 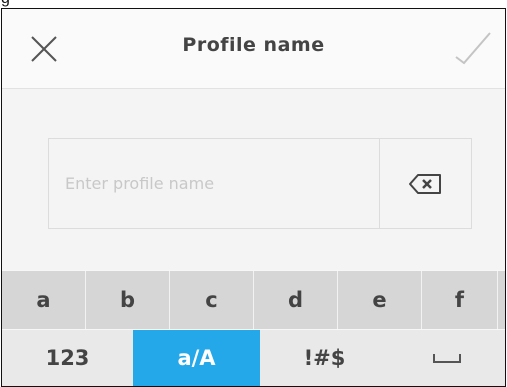 What do you see at coordinates (324, 358) in the screenshot?
I see `key-symbols-mode: !#$` at bounding box center [324, 358].